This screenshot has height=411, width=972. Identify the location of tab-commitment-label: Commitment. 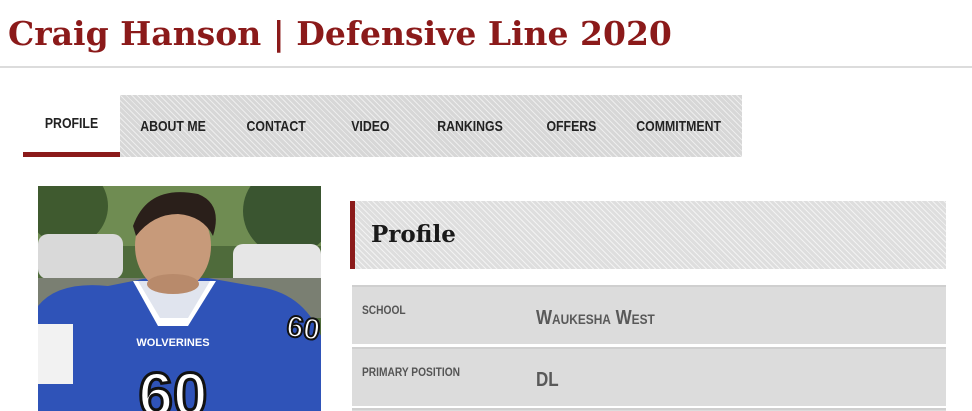
(678, 126).